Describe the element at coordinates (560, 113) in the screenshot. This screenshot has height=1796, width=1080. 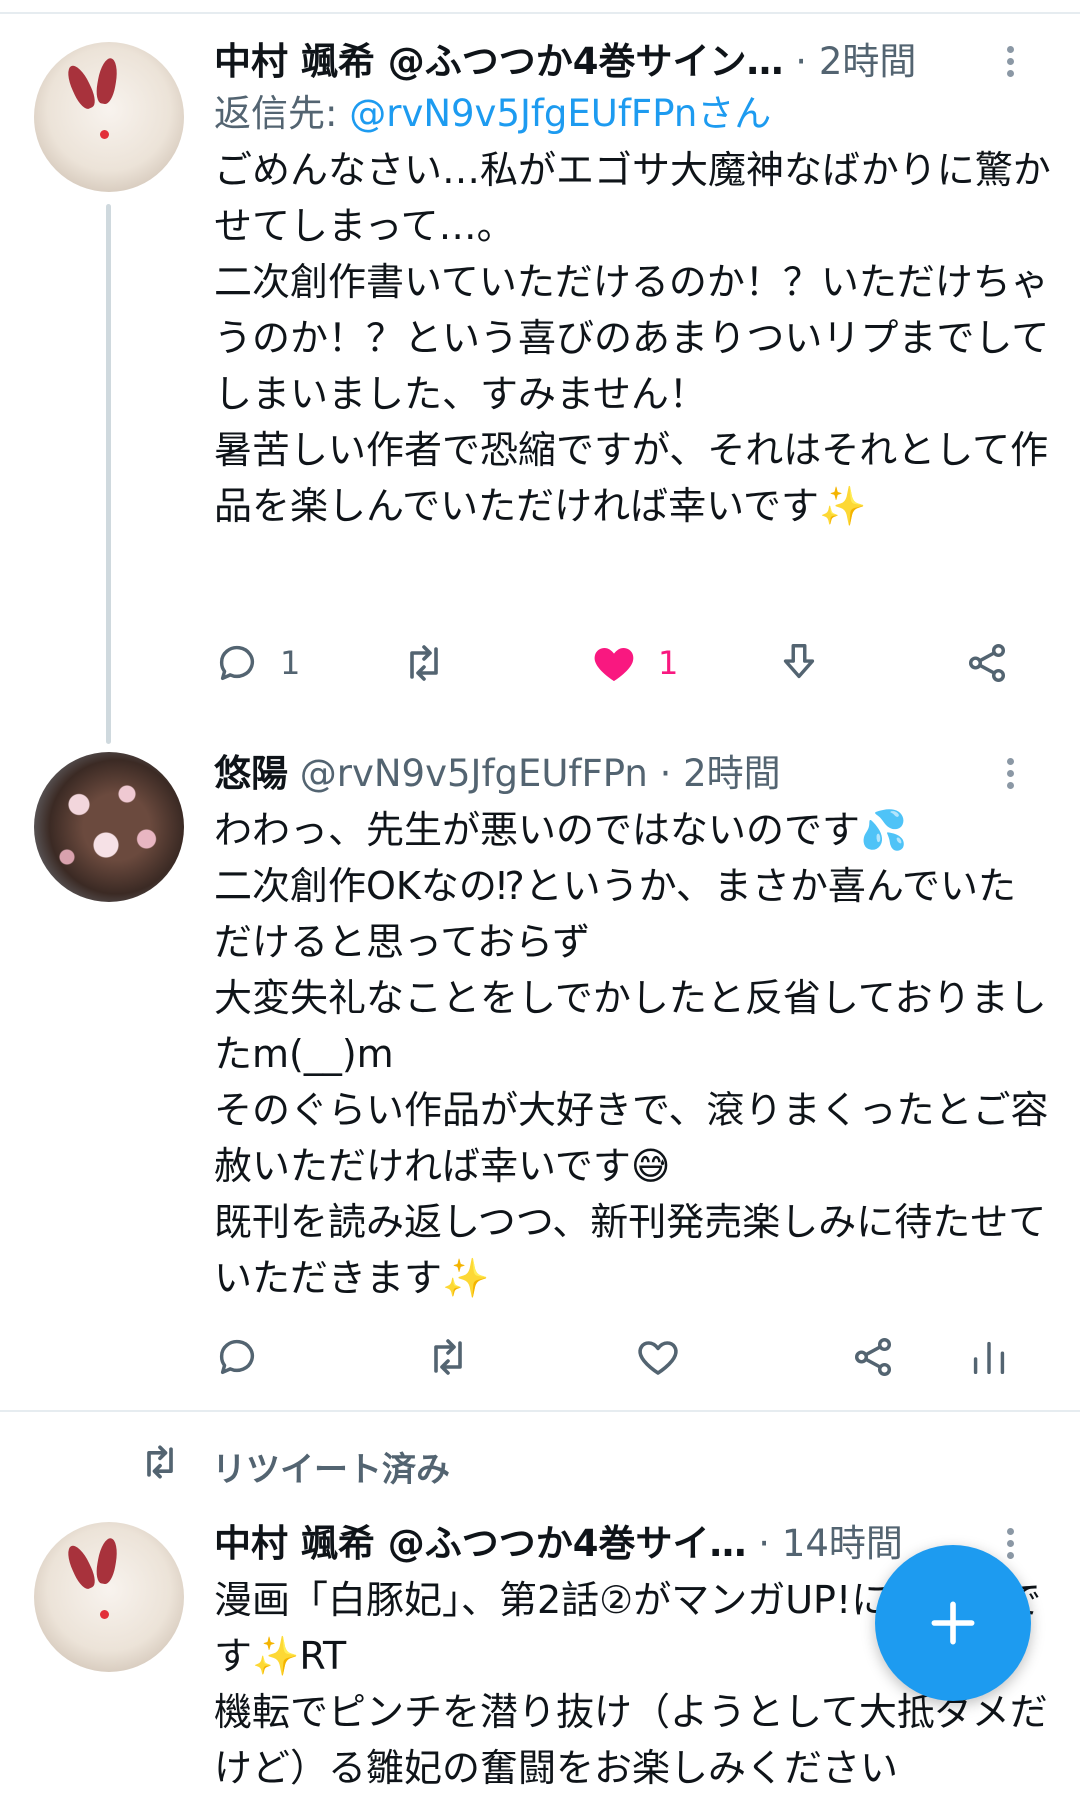
I see `reply-mention-link: @rvN9v5JfgEUfFPnさん` at that location.